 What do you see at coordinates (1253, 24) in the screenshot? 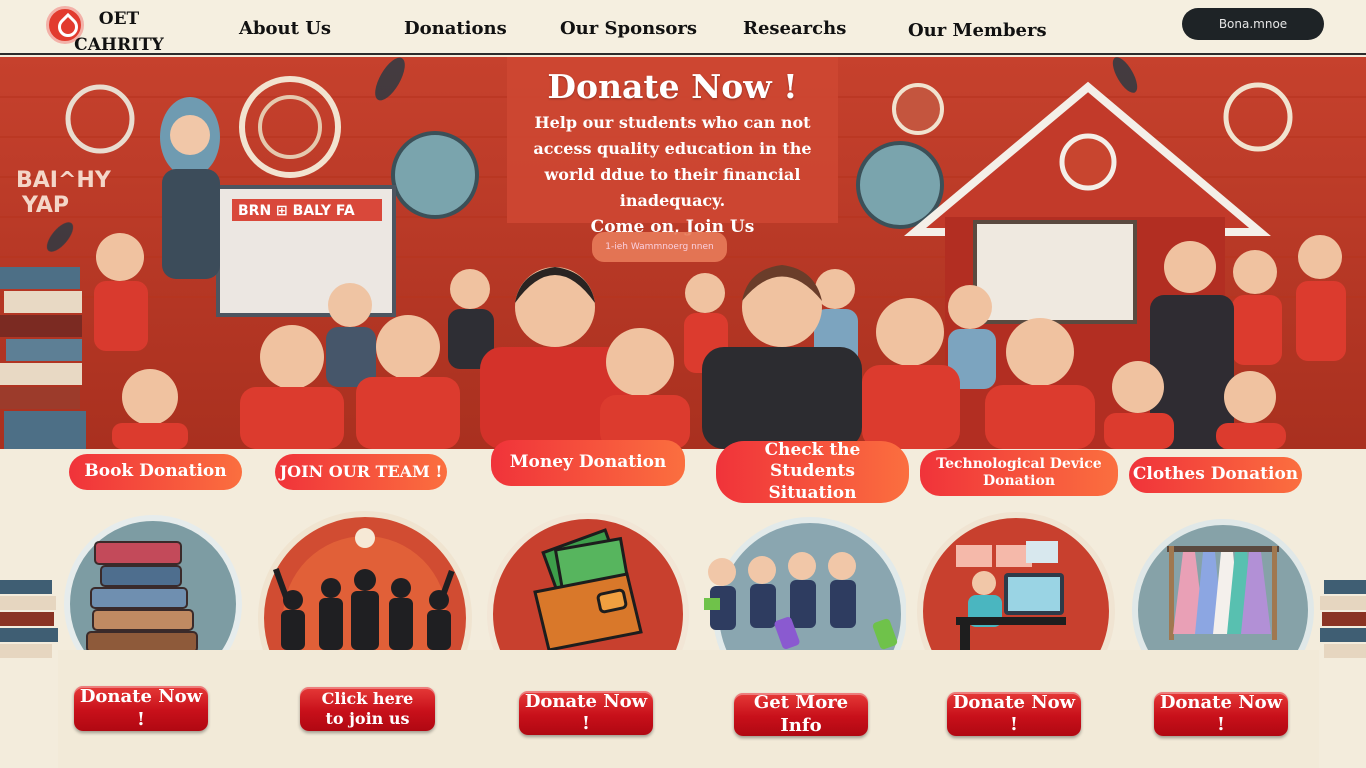
I see `header-donate-button: Bona.mnoe` at bounding box center [1253, 24].